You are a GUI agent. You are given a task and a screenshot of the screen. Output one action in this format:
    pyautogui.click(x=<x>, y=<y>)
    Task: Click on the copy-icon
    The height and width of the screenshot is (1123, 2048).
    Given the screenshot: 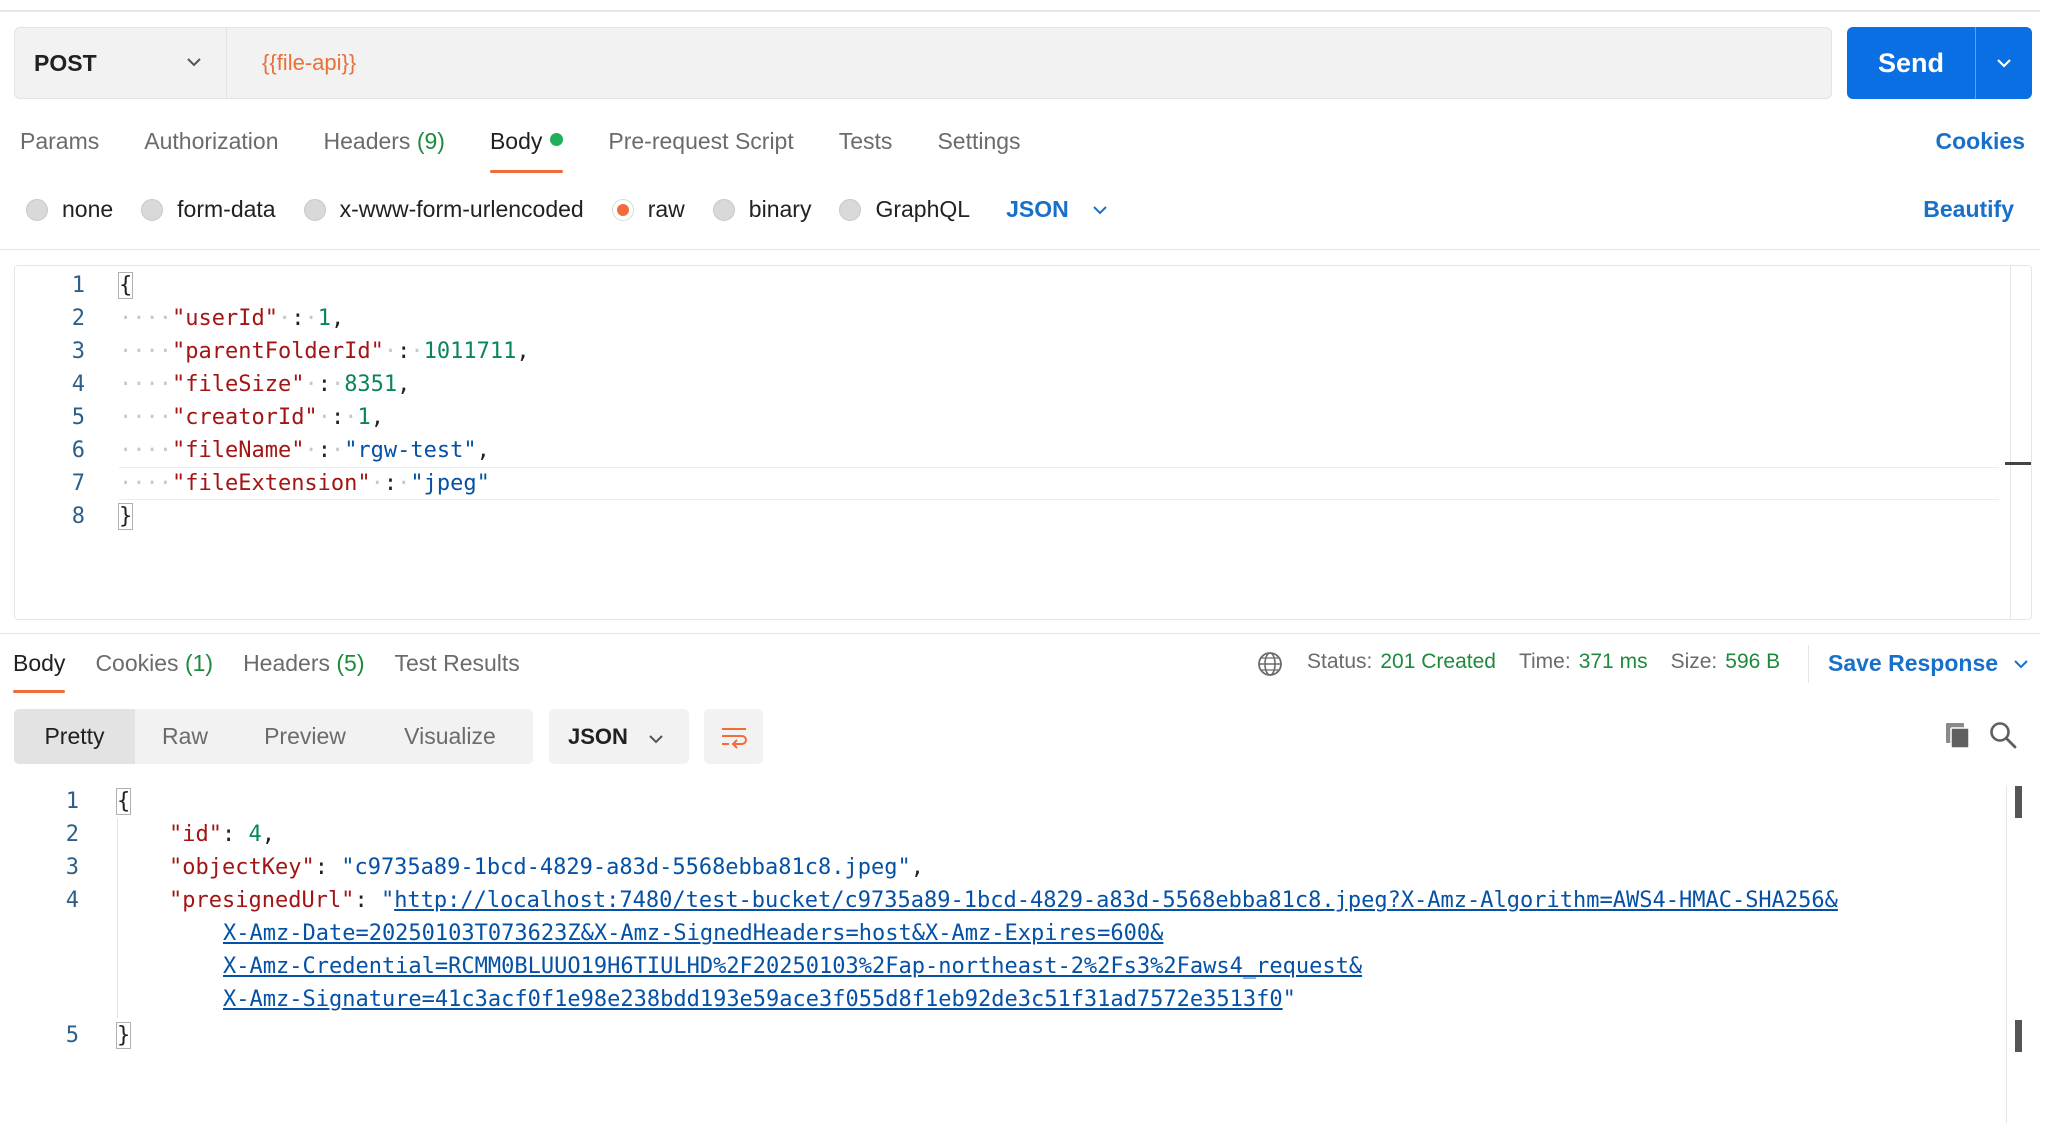 What is the action you would take?
    pyautogui.click(x=1958, y=735)
    